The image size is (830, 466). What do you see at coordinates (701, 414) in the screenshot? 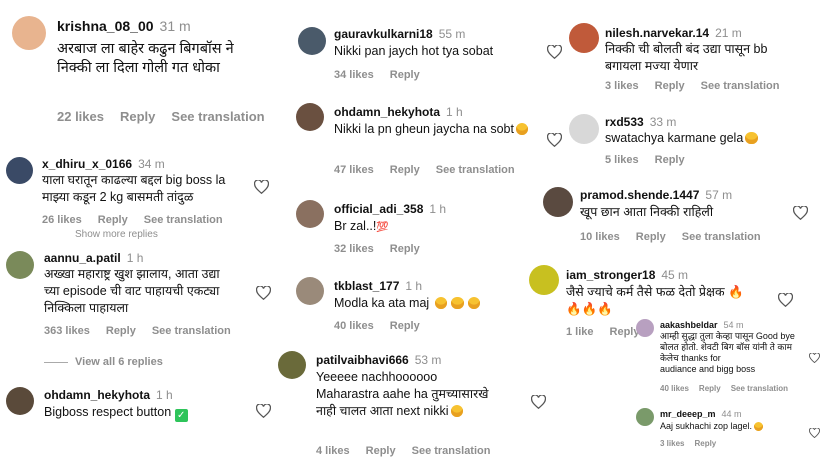
I see `comment-username: mr_deeep_m 44 m` at bounding box center [701, 414].